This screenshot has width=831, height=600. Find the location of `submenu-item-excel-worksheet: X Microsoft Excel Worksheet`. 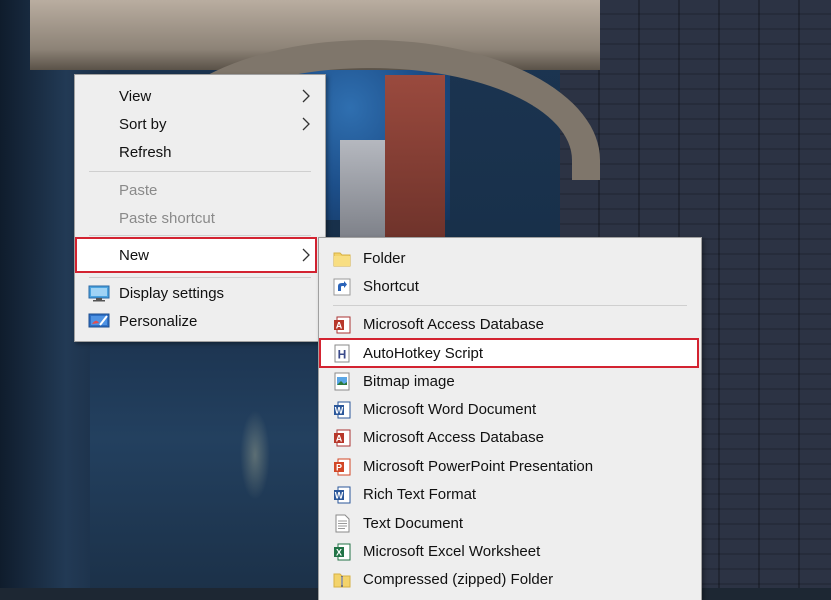

submenu-item-excel-worksheet: X Microsoft Excel Worksheet is located at coordinates (510, 551).